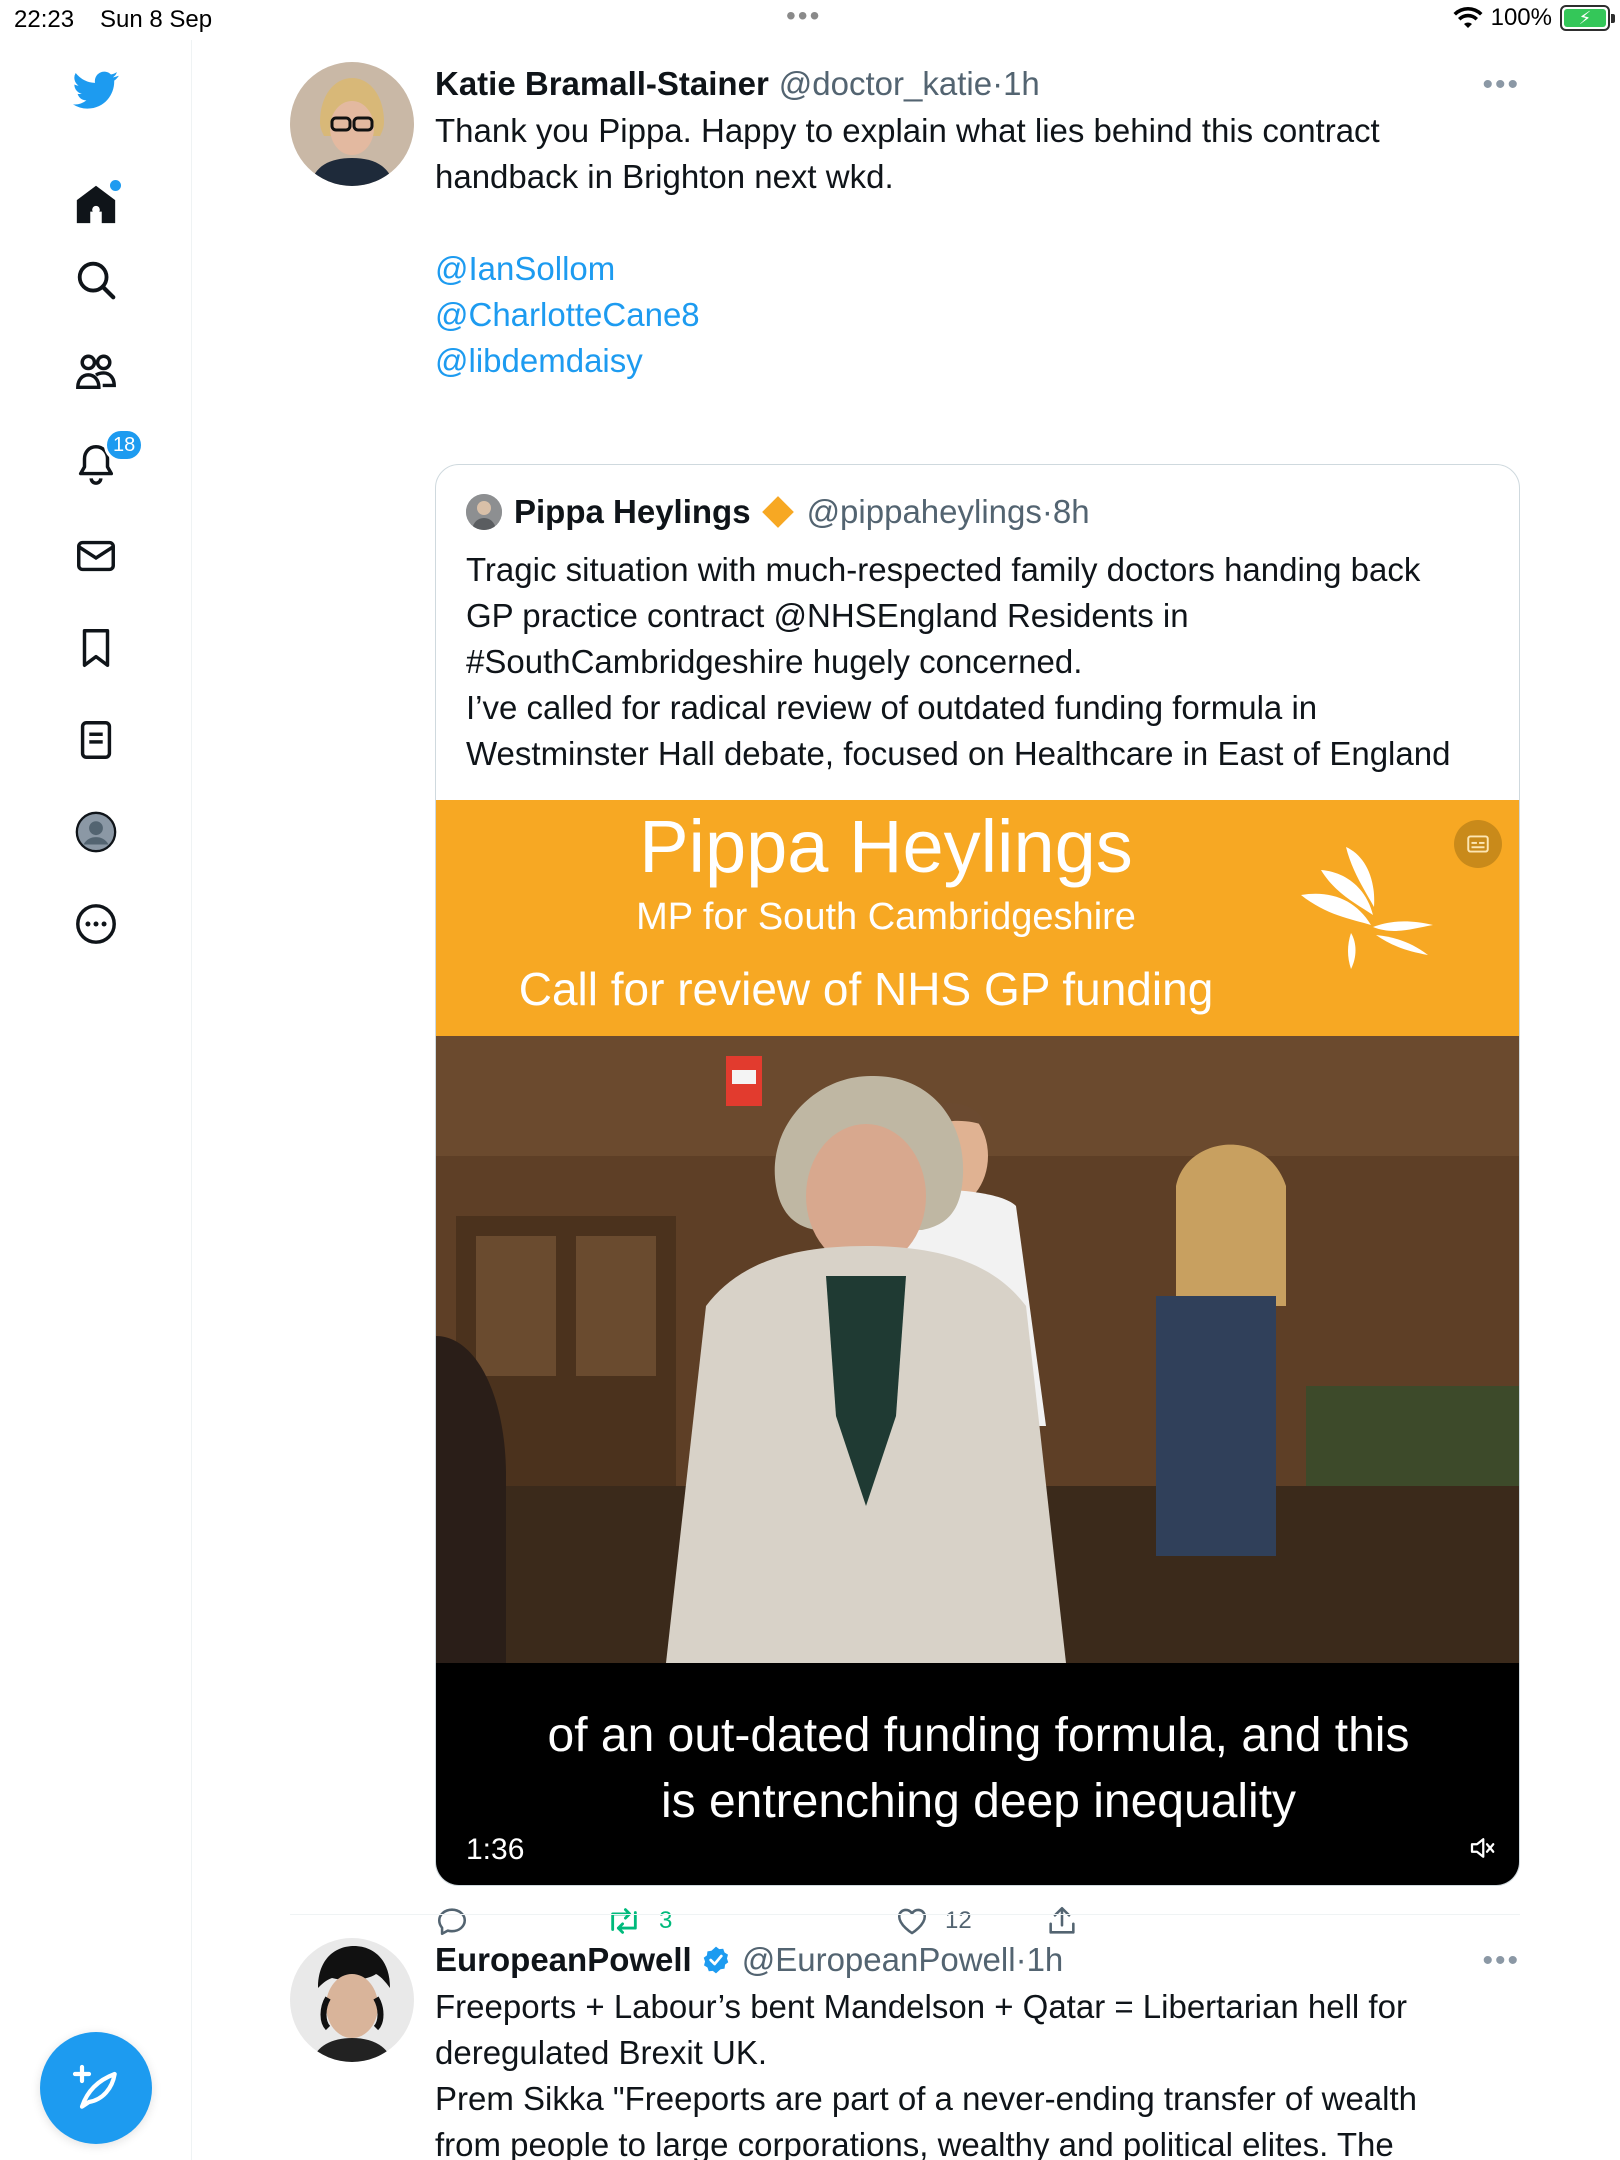 Image resolution: width=1620 pixels, height=2160 pixels. What do you see at coordinates (774, 661) in the screenshot?
I see `quote-text-line: #SouthCambridgeshire hugely concerned.` at bounding box center [774, 661].